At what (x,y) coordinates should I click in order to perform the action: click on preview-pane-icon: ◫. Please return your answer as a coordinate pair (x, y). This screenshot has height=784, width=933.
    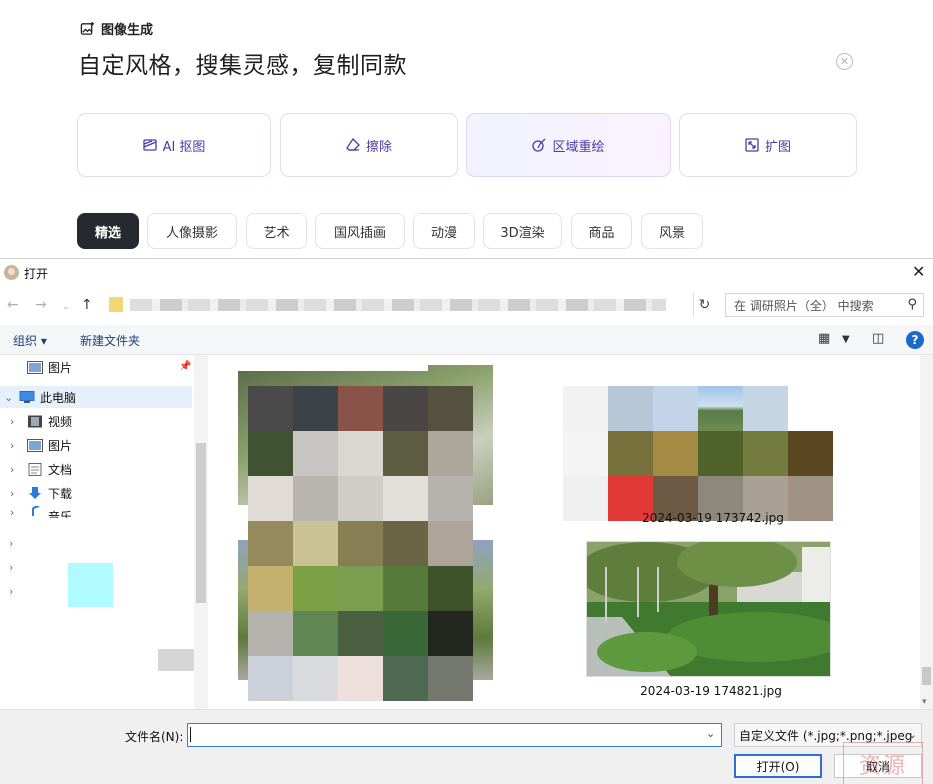
    Looking at the image, I should click on (878, 338).